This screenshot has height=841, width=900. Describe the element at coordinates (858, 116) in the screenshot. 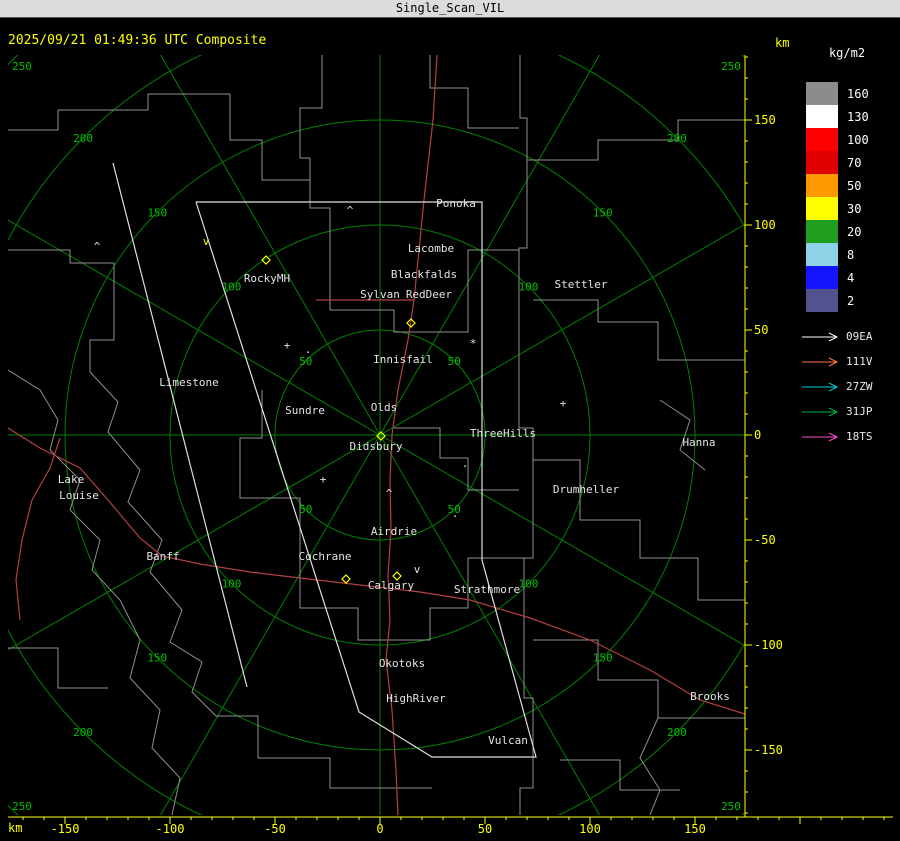

I see `legend-value: 130` at that location.